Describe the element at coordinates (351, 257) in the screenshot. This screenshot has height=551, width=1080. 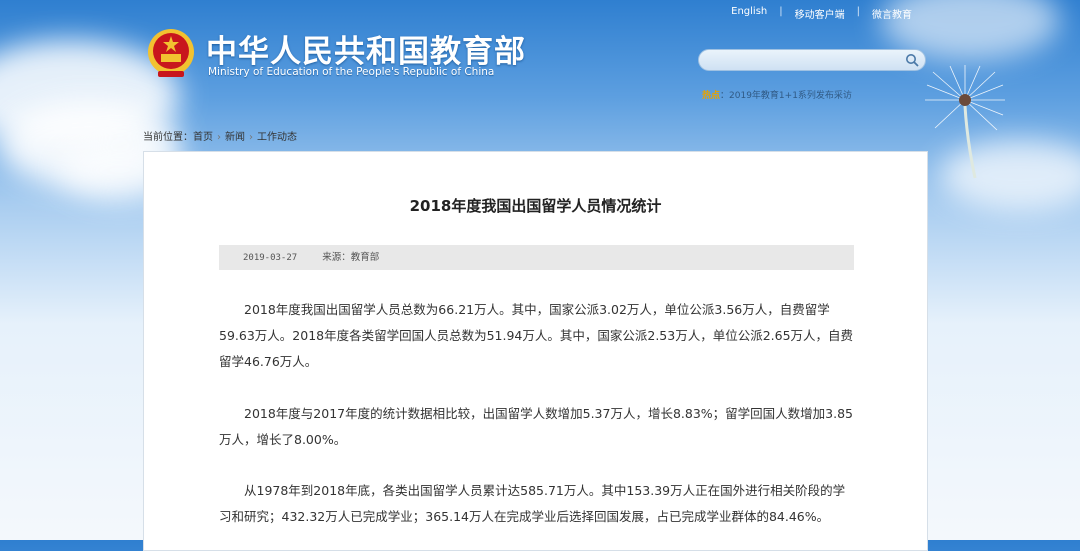
I see `article-source: 来源：教育部` at that location.